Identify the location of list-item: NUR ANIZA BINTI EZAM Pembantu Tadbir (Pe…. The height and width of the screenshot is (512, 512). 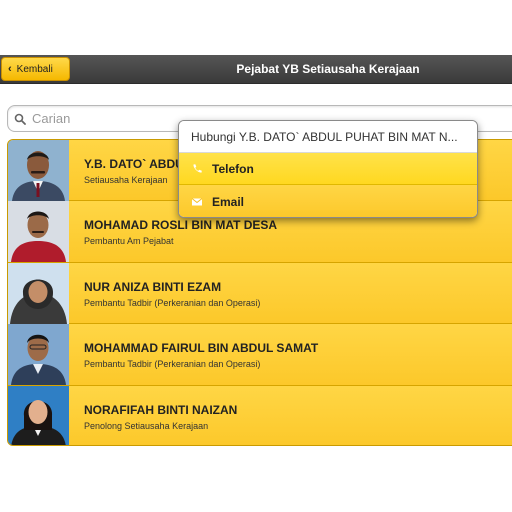
(260, 293).